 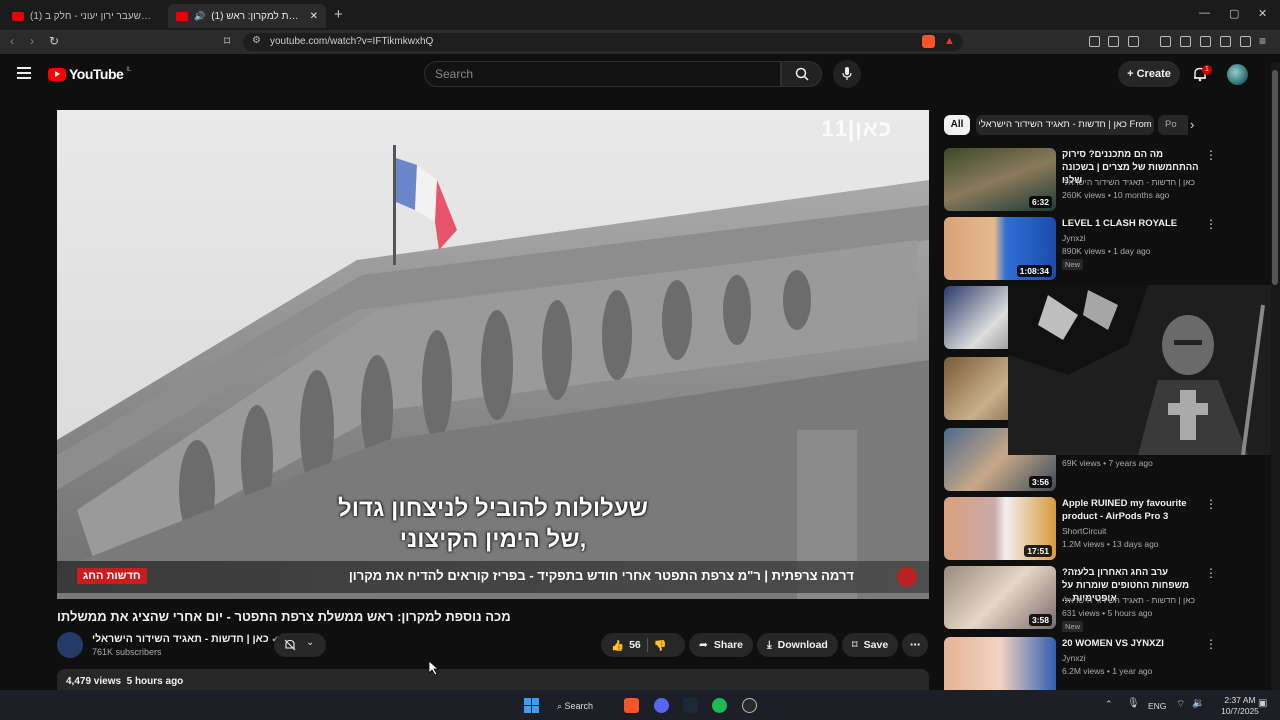 I want to click on youtube-logo: YouTube IL, so click(x=89, y=74).